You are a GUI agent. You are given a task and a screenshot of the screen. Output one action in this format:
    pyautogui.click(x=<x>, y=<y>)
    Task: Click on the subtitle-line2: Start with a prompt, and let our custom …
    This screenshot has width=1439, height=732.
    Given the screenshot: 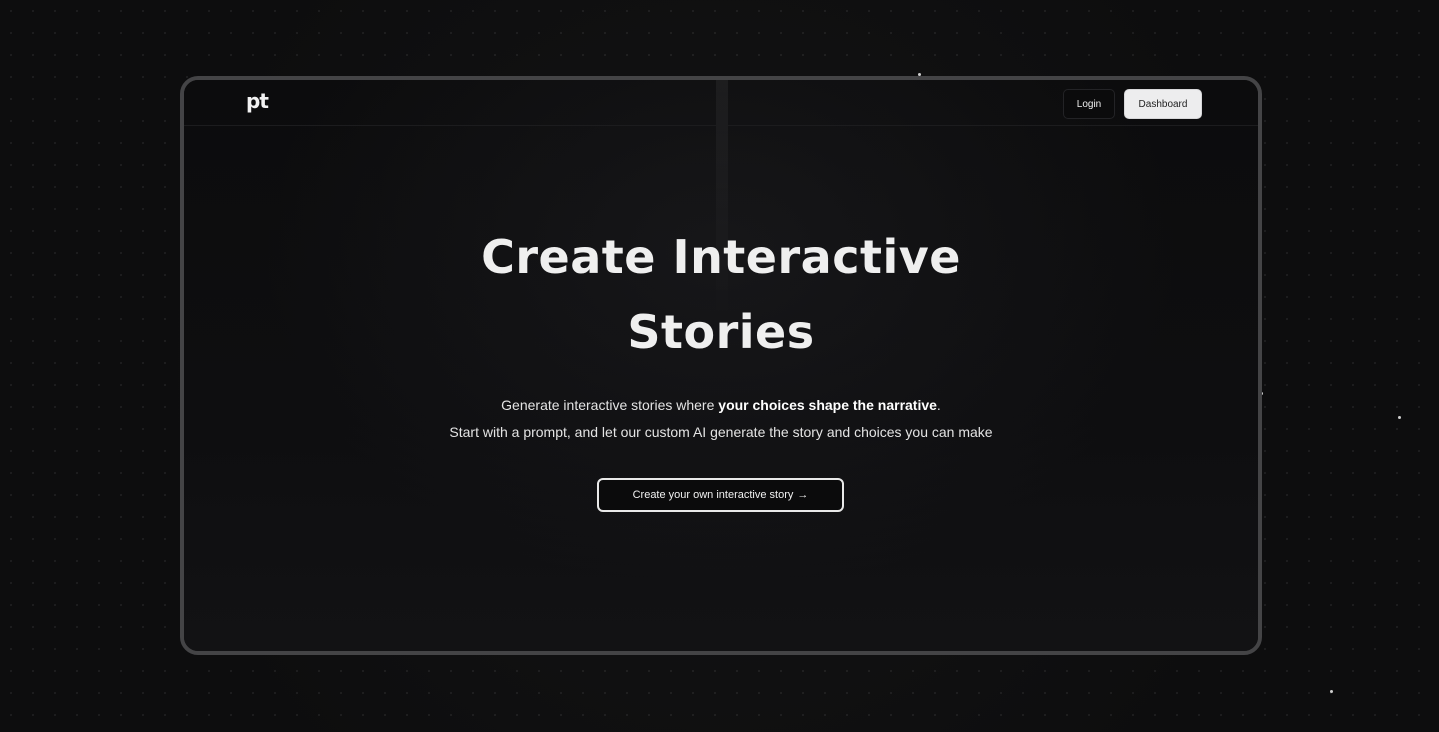 What is the action you would take?
    pyautogui.click(x=721, y=432)
    